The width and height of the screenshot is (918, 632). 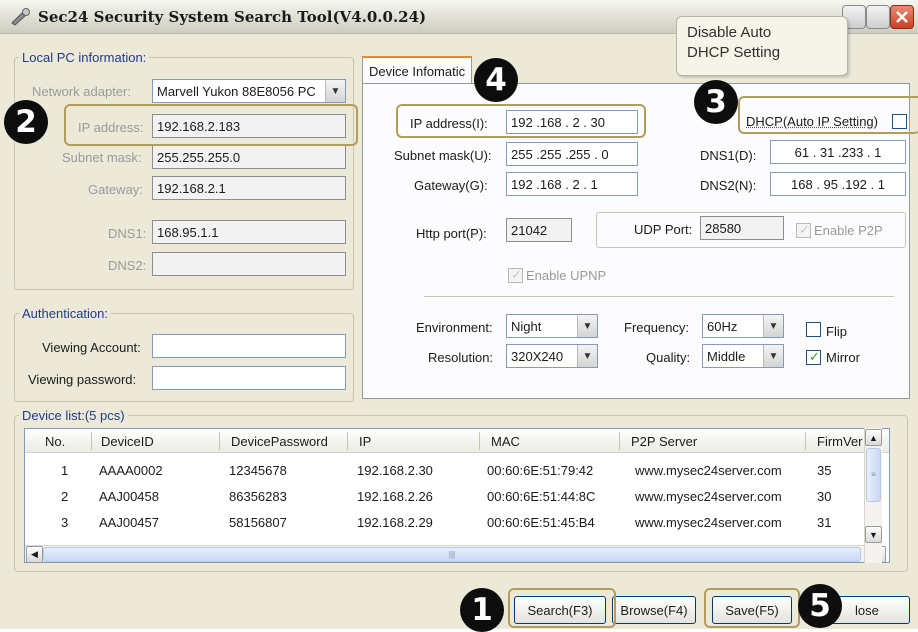 I want to click on enable-upnp-checkbox: ✓, so click(x=515, y=275).